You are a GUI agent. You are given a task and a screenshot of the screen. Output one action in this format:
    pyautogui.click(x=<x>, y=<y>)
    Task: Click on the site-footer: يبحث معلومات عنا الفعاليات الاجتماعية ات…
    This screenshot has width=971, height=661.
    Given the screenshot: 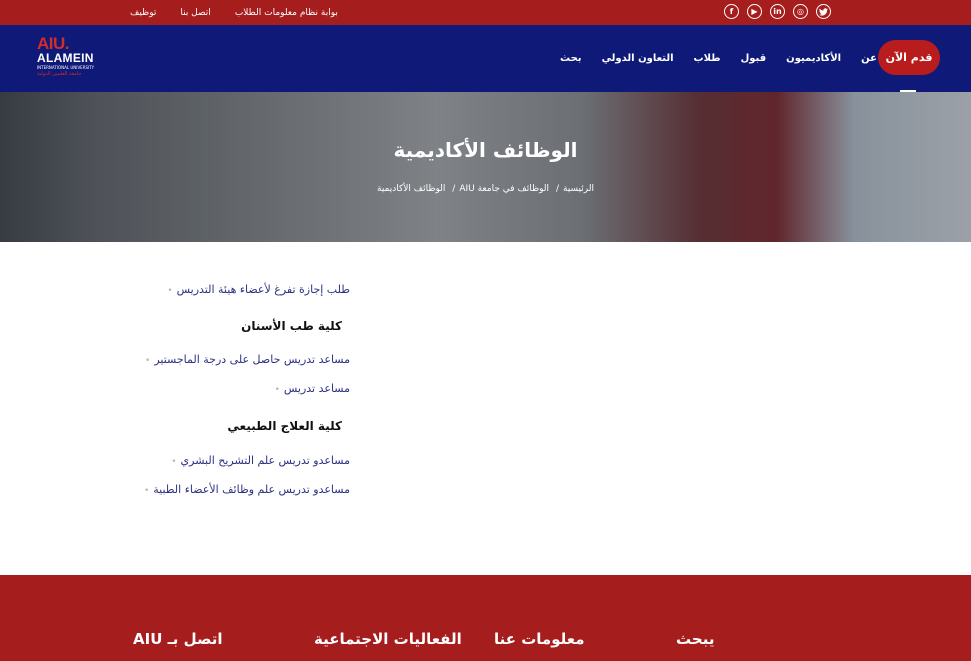 What is the action you would take?
    pyautogui.click(x=485, y=618)
    